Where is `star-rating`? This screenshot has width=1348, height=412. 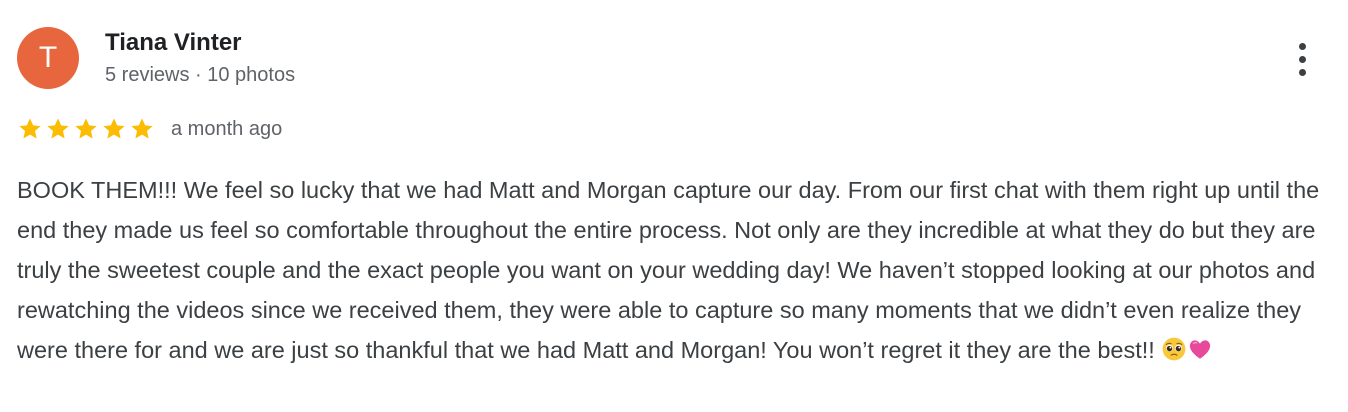
star-rating is located at coordinates (86, 129).